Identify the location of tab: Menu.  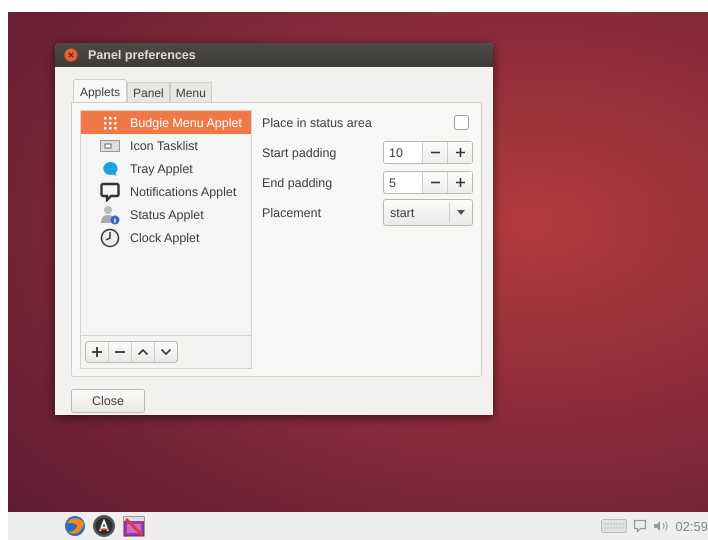
(191, 92).